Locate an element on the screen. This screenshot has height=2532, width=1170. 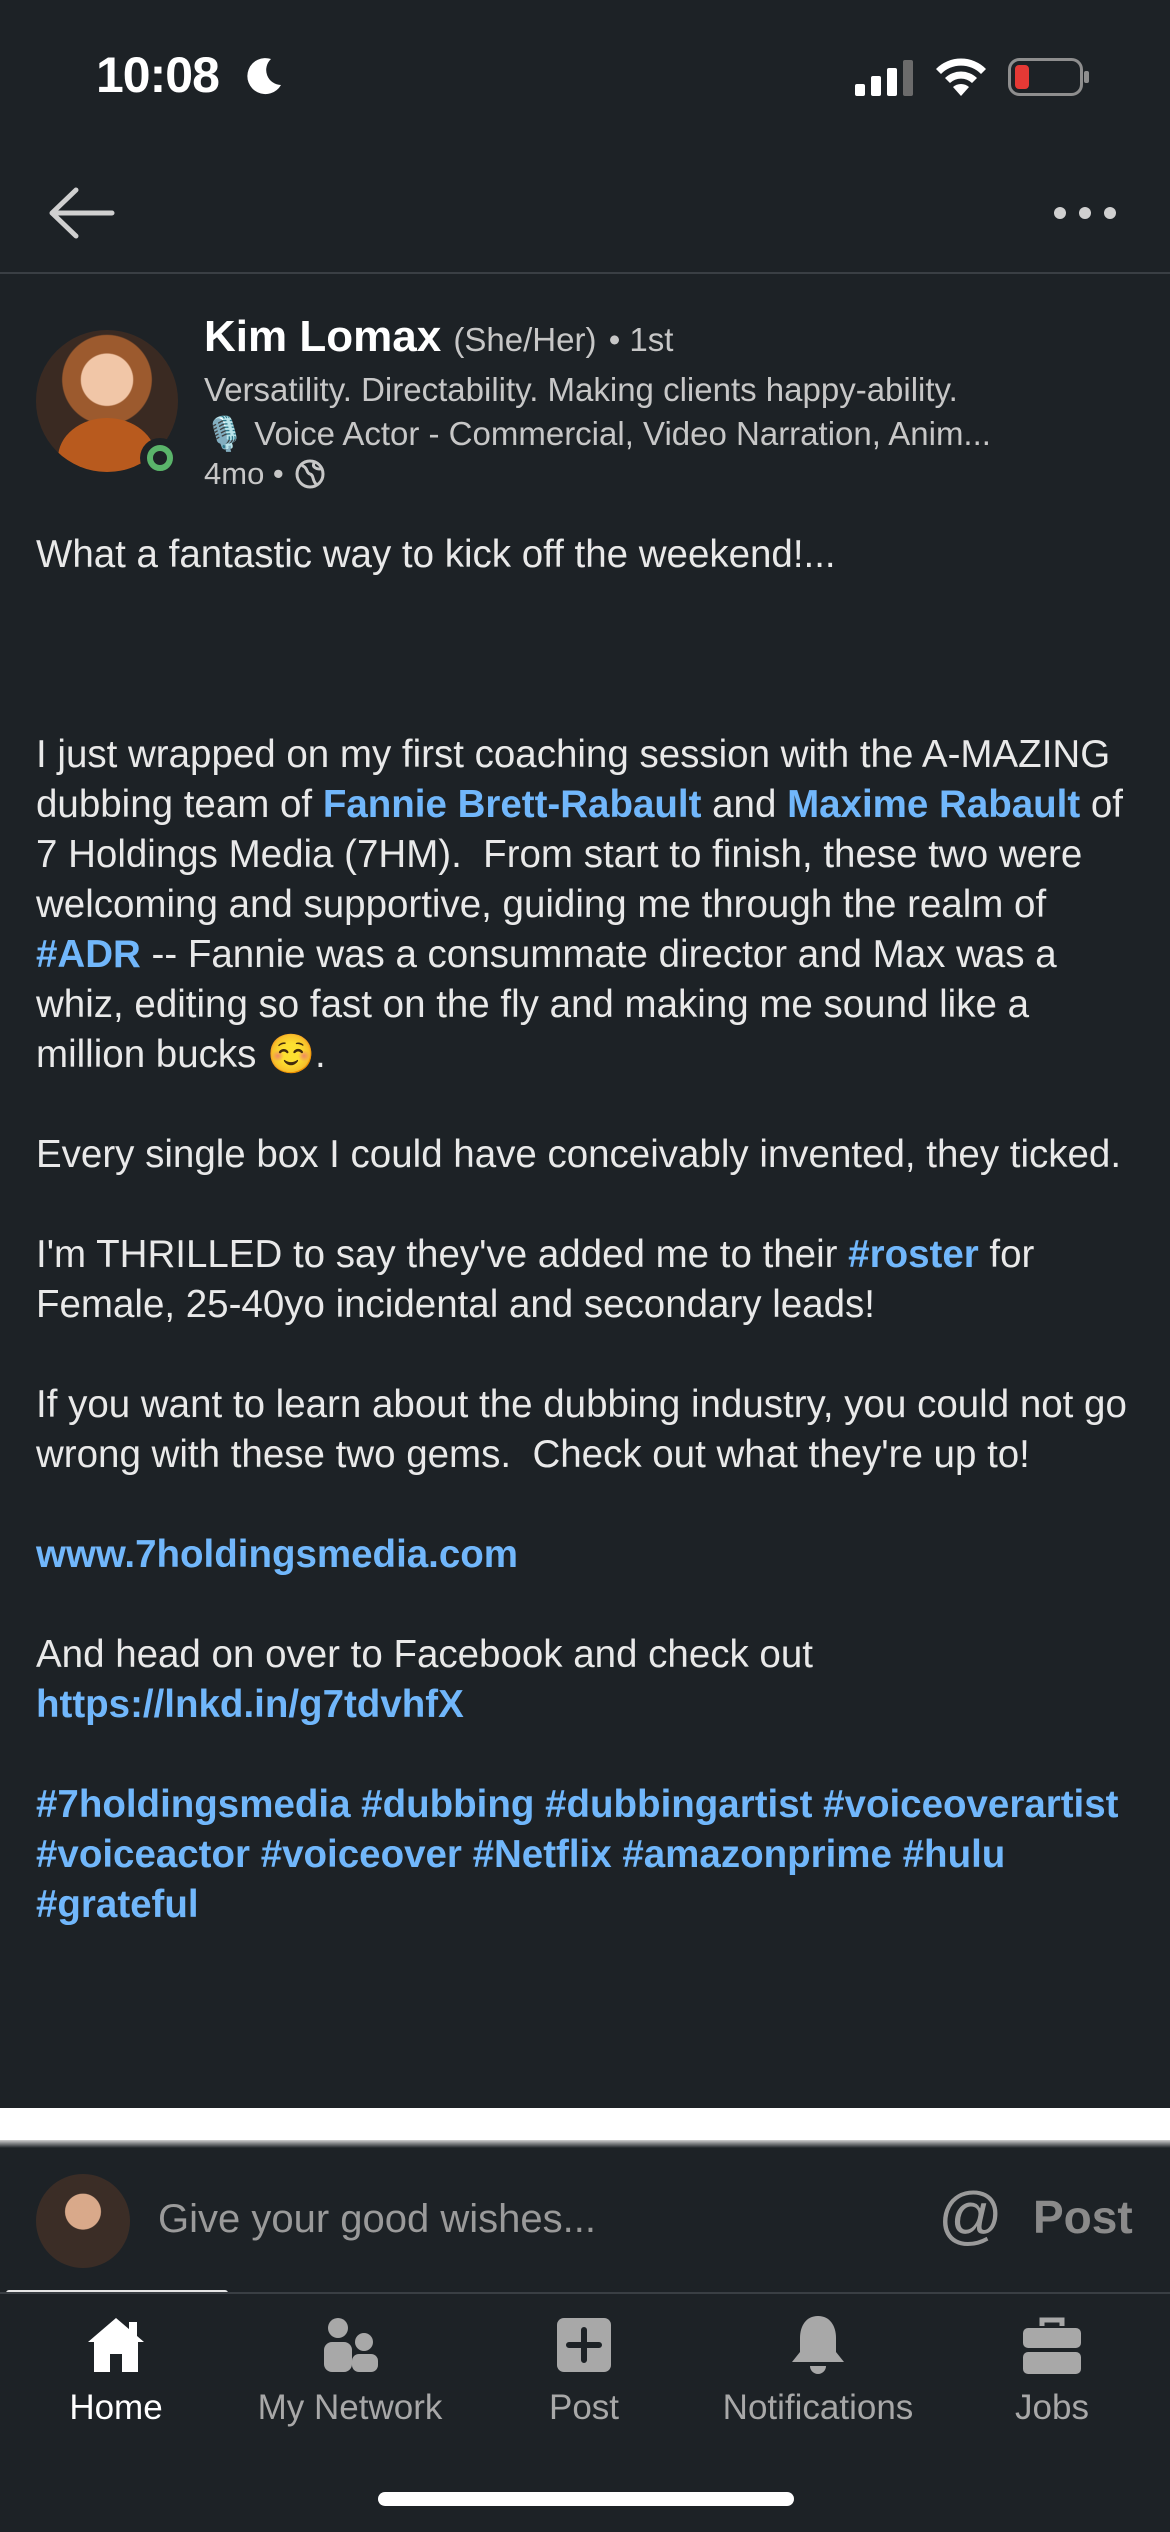
more-options-icon is located at coordinates (1085, 213).